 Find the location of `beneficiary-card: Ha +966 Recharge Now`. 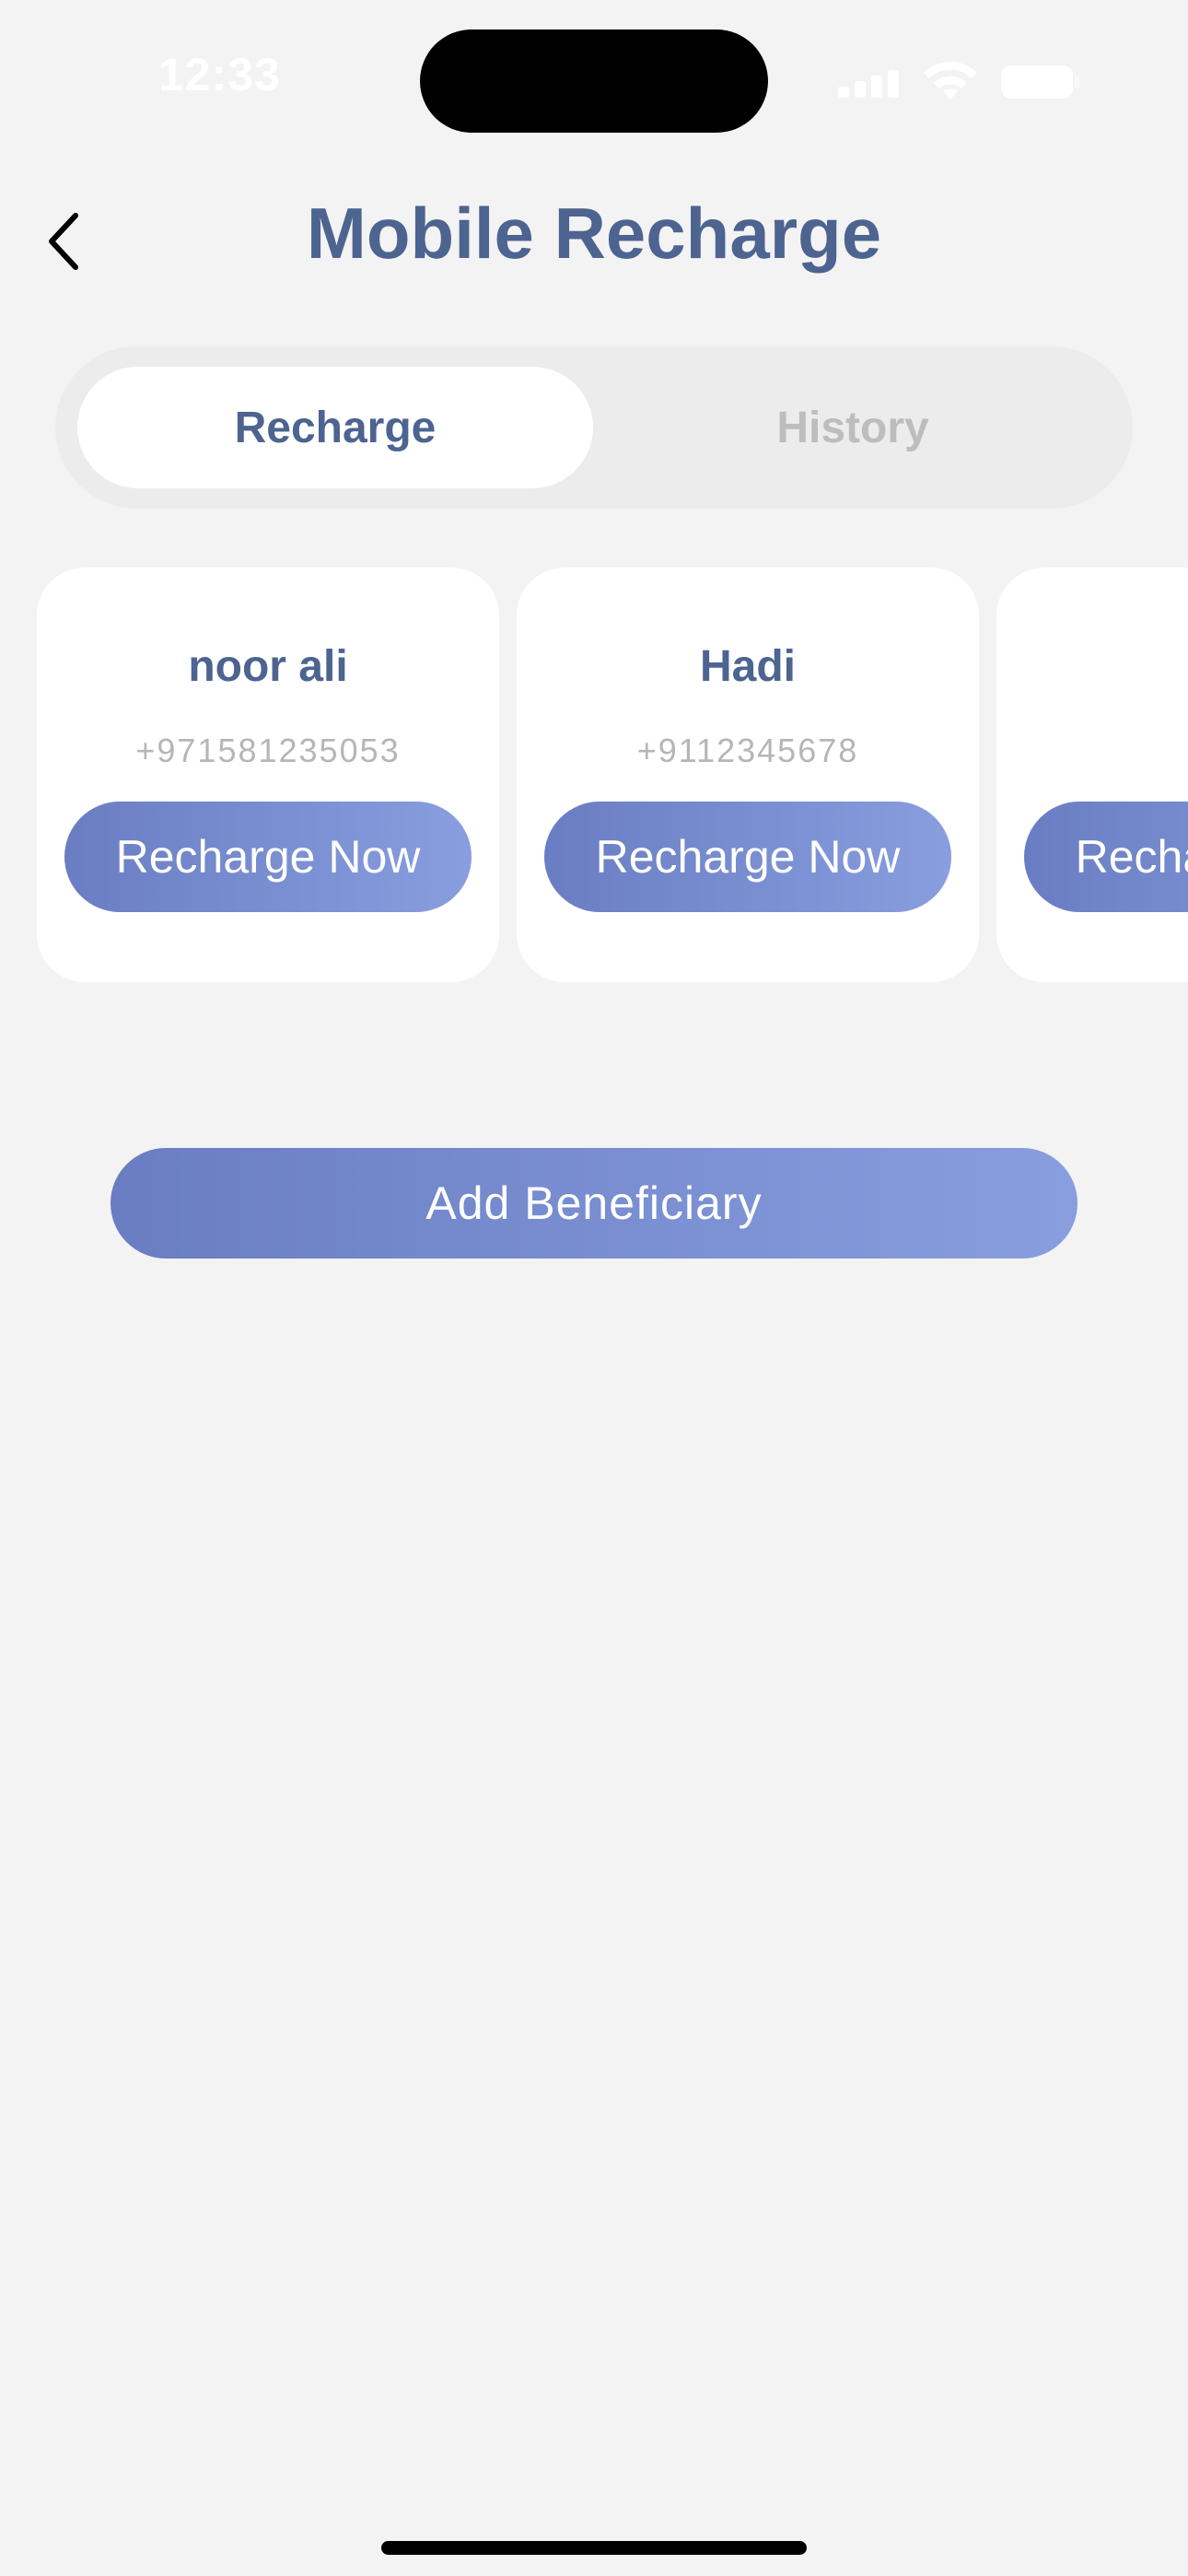

beneficiary-card: Ha +966 Recharge Now is located at coordinates (1092, 775).